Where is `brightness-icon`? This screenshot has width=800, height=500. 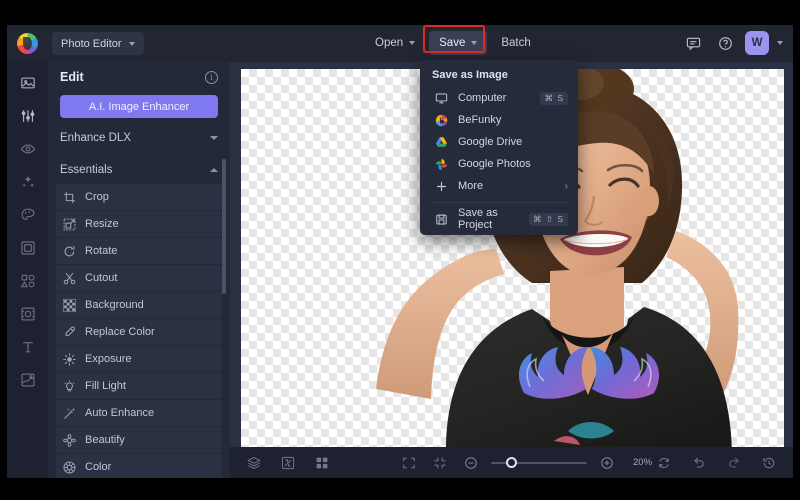
brightness-icon is located at coordinates (69, 359).